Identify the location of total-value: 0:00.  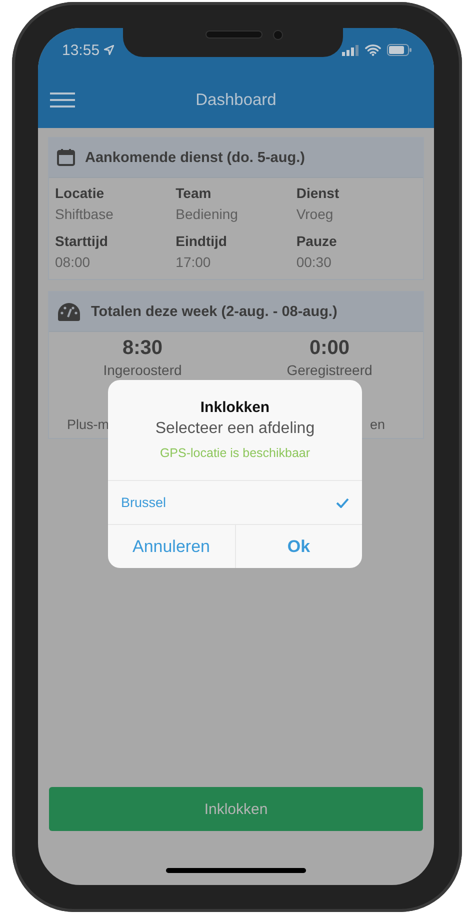
(329, 348).